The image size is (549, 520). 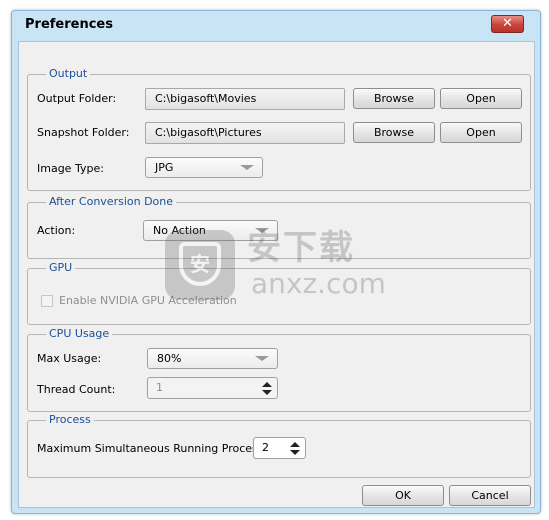 I want to click on thread-count-stepper: 1, so click(x=212, y=388).